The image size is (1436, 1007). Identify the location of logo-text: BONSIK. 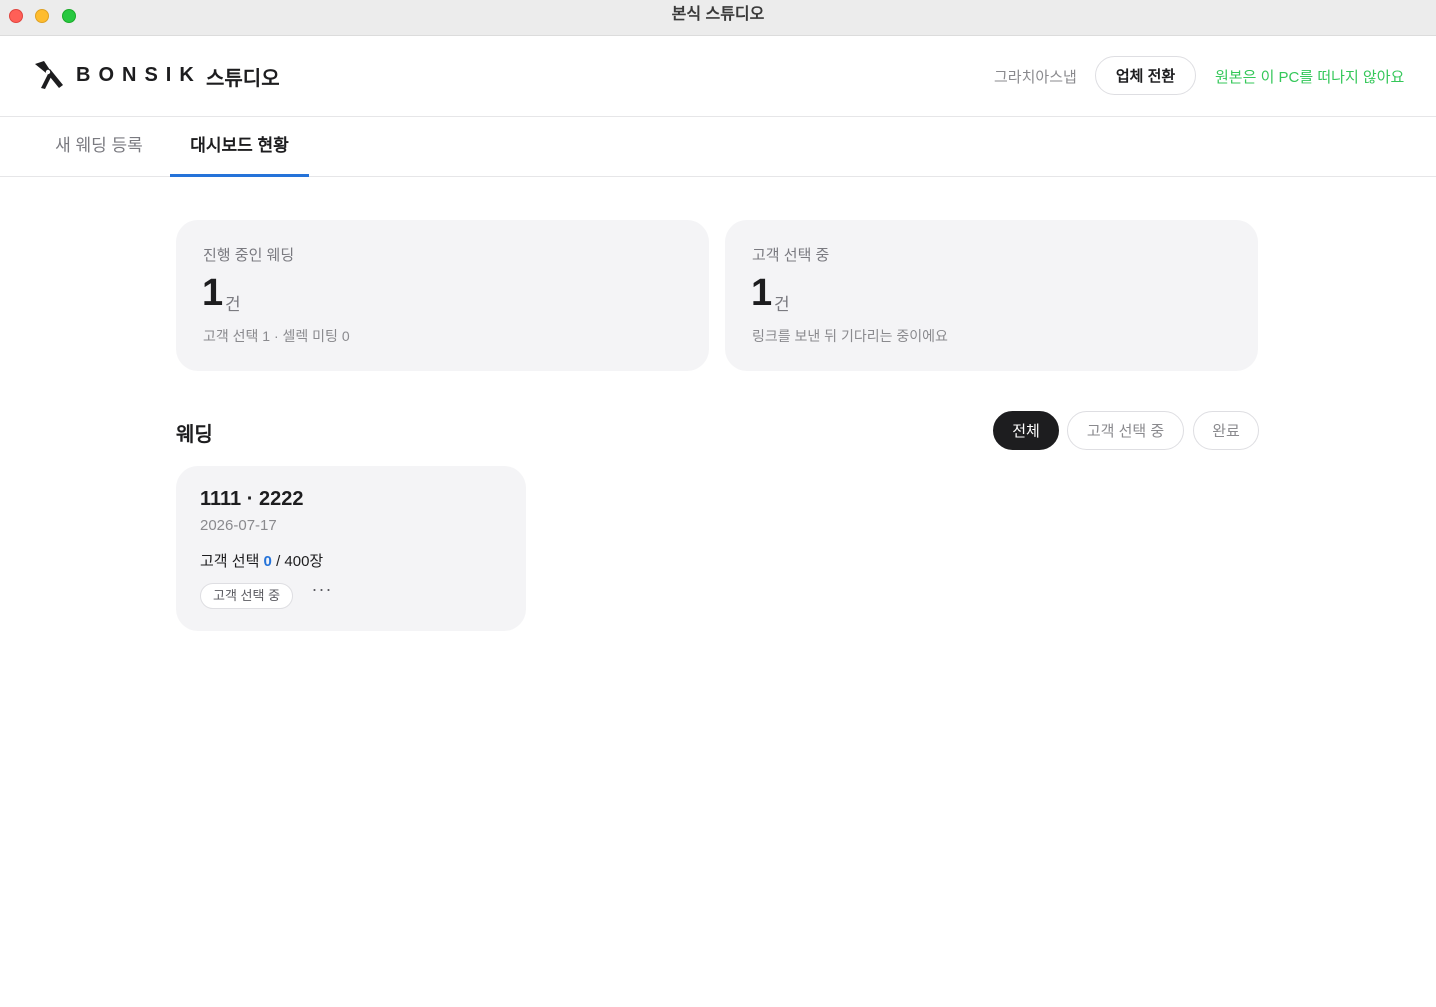
(139, 75).